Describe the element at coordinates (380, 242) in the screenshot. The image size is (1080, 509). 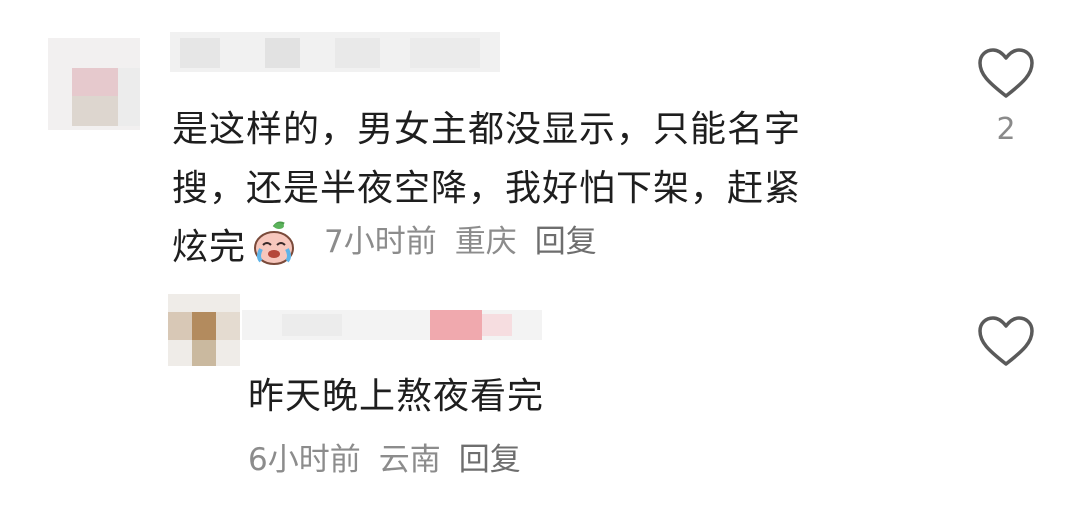
I see `comment-time: 7小时前` at that location.